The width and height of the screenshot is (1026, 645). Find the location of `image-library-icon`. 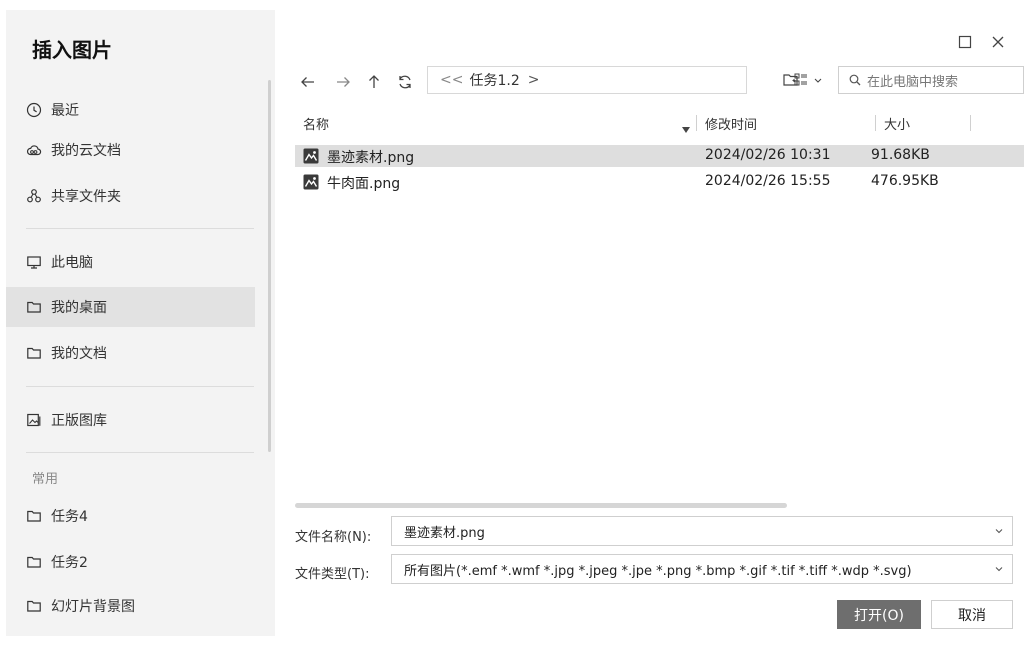

image-library-icon is located at coordinates (34, 420).